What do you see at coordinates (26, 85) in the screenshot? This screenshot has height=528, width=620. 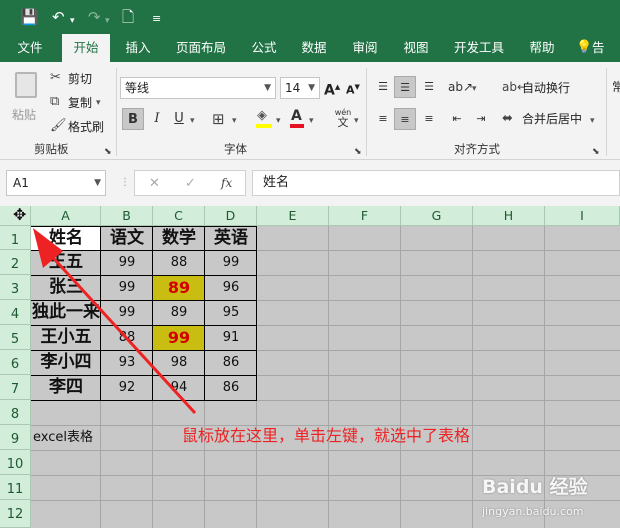 I see `clipboard-icon` at bounding box center [26, 85].